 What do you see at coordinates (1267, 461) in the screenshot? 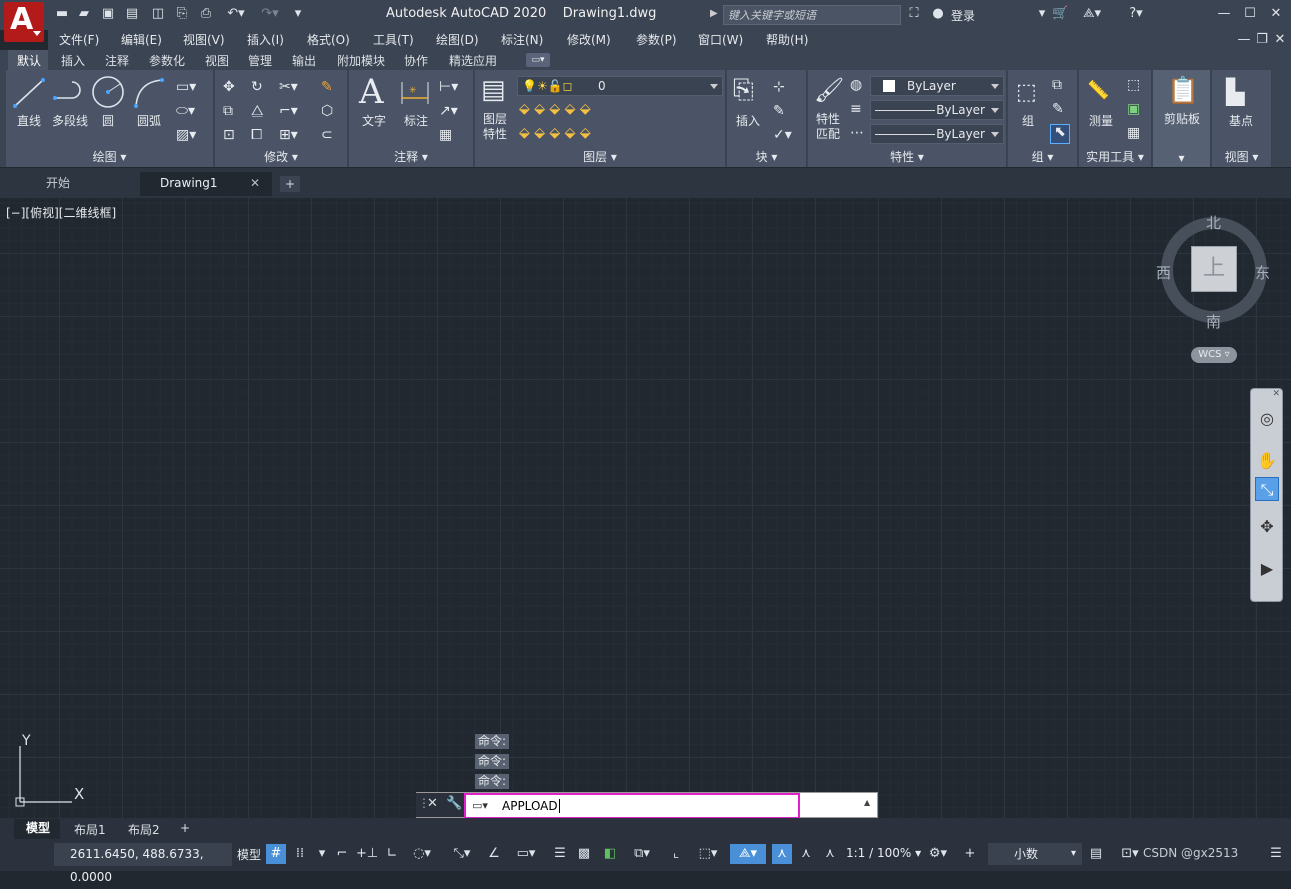
I see `pan-icon: ✋` at bounding box center [1267, 461].